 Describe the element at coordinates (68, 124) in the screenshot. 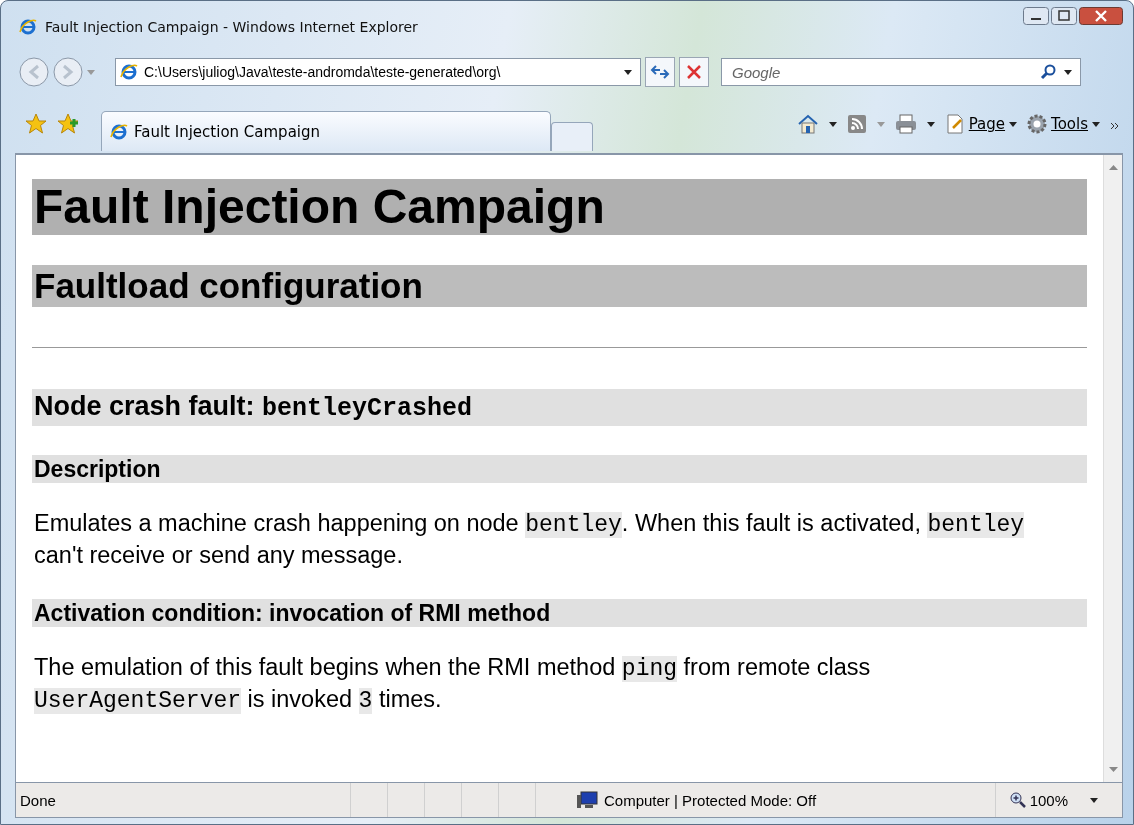

I see `add-favorite-icon` at that location.